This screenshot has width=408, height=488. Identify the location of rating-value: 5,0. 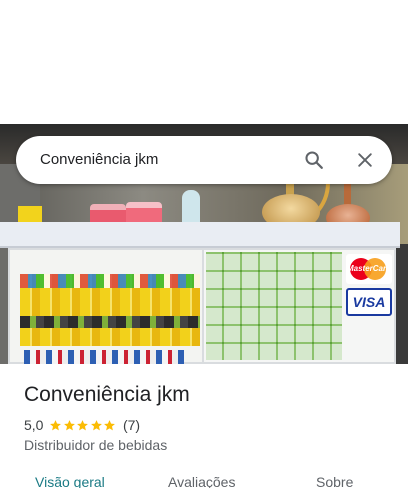
(34, 425).